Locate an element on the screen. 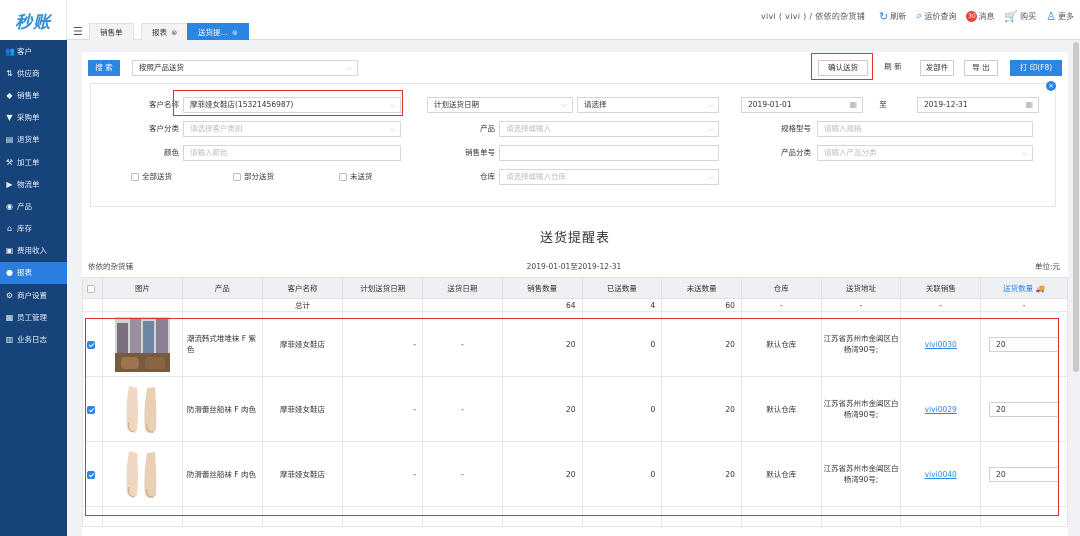 Image resolution: width=1080 pixels, height=536 pixels. customer-select: 摩菲娅女鞋店(15321456987) ⌵ is located at coordinates (292, 105).